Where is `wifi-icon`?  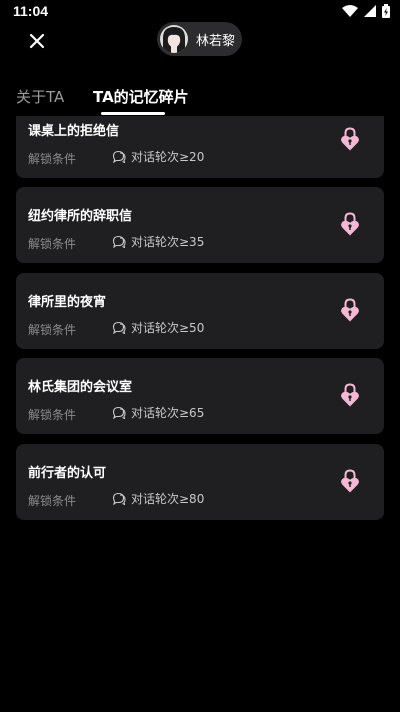
wifi-icon is located at coordinates (350, 11).